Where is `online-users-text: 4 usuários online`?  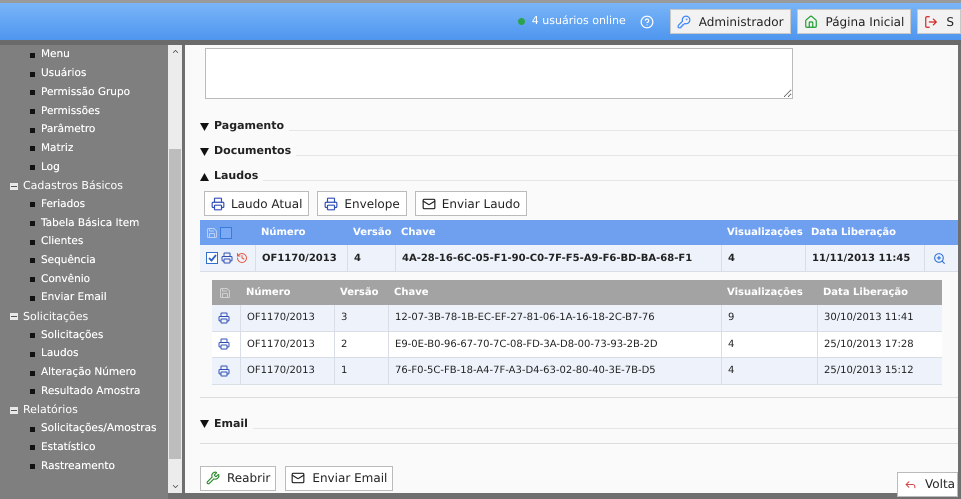 online-users-text: 4 usuários online is located at coordinates (579, 21).